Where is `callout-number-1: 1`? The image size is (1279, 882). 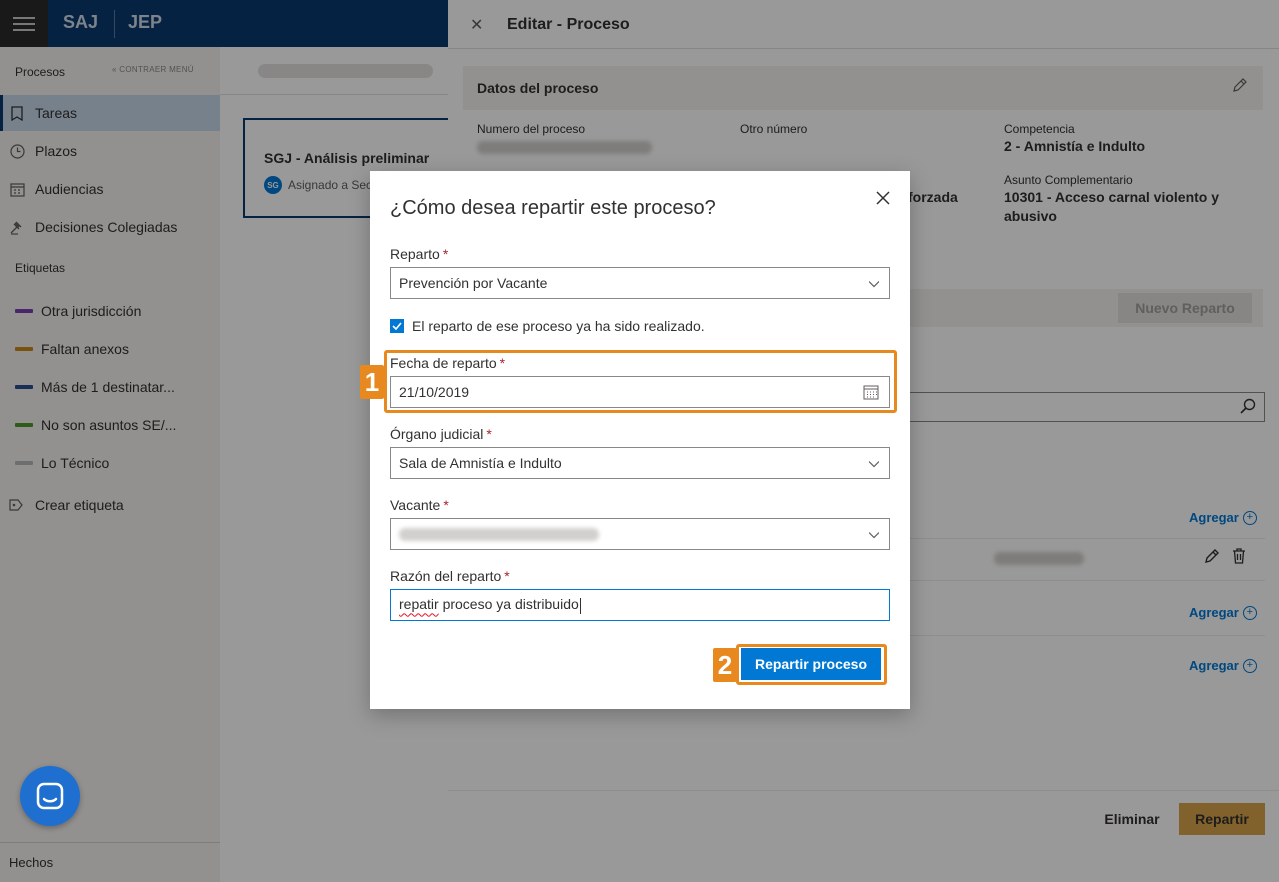
callout-number-1: 1 is located at coordinates (372, 382).